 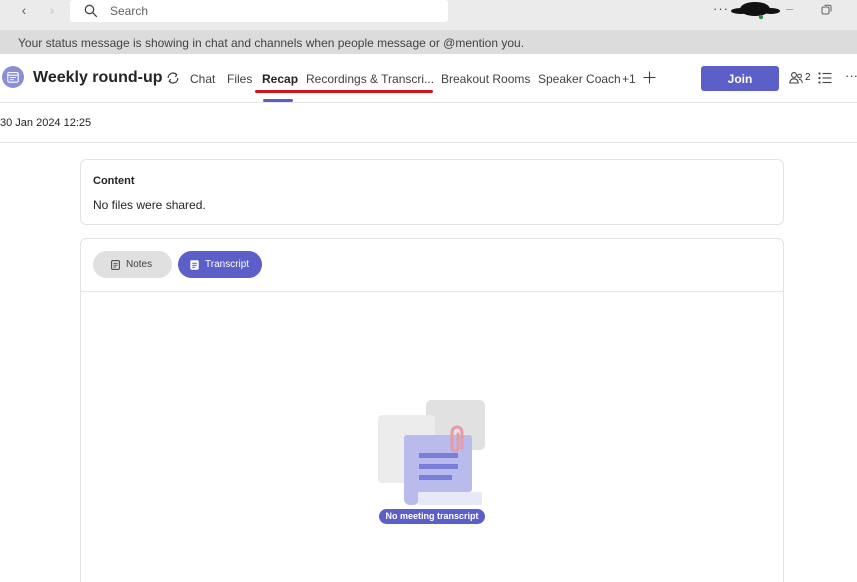 What do you see at coordinates (239, 79) in the screenshot?
I see `tab-files: Files` at bounding box center [239, 79].